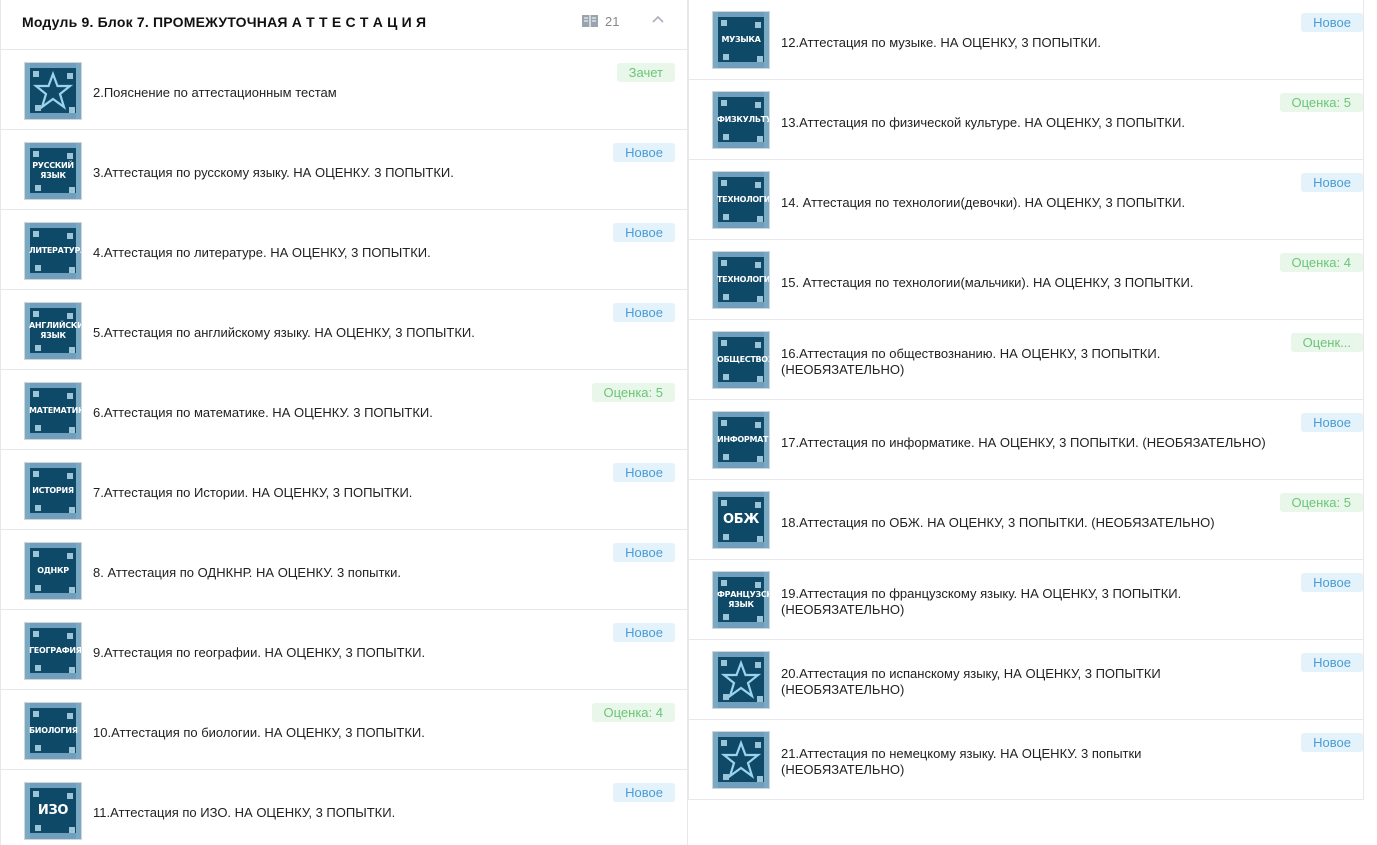 The width and height of the screenshot is (1377, 845). I want to click on status-badge: Оценка: 5, so click(633, 392).